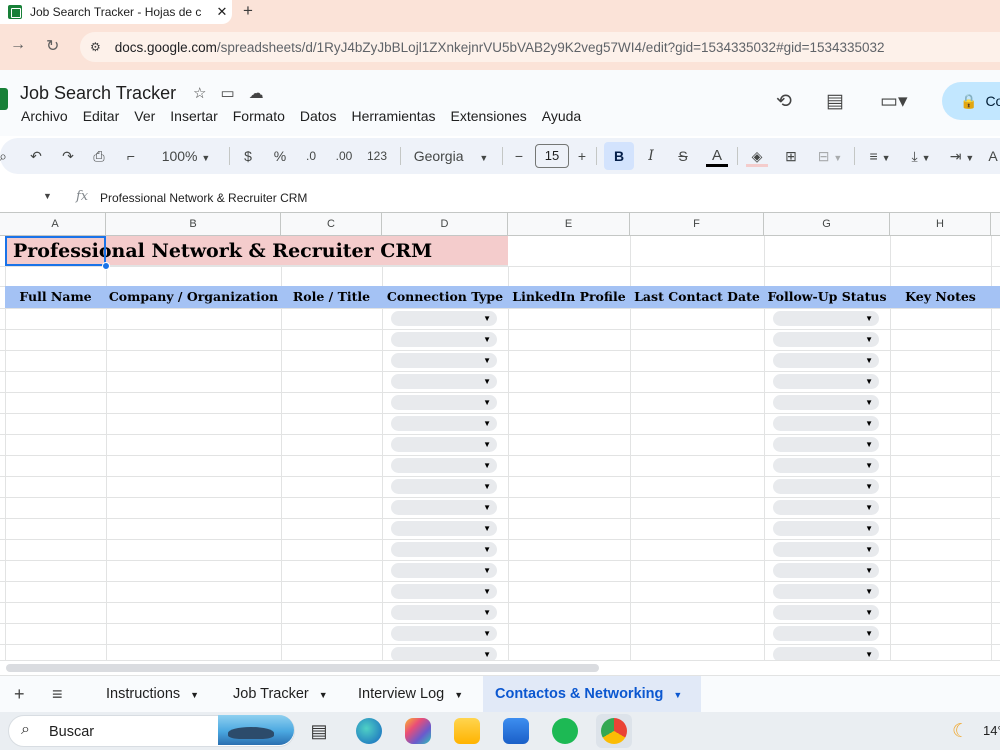 Image resolution: width=1000 pixels, height=750 pixels. What do you see at coordinates (445, 224) in the screenshot?
I see `column-header-d: D` at bounding box center [445, 224].